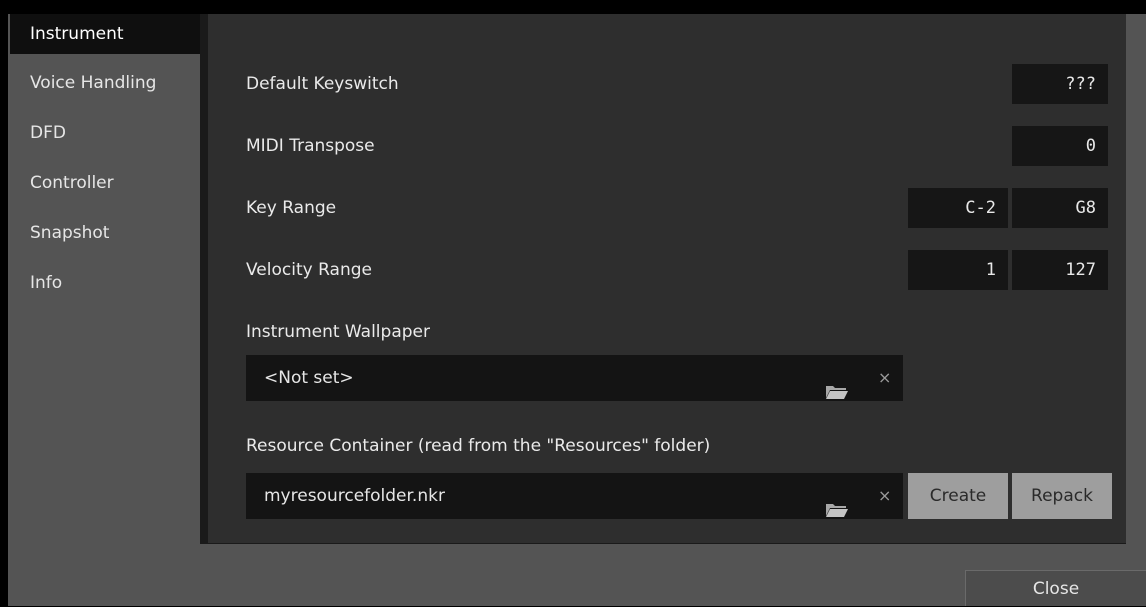  What do you see at coordinates (105, 183) in the screenshot?
I see `tab-controller: Controller` at bounding box center [105, 183].